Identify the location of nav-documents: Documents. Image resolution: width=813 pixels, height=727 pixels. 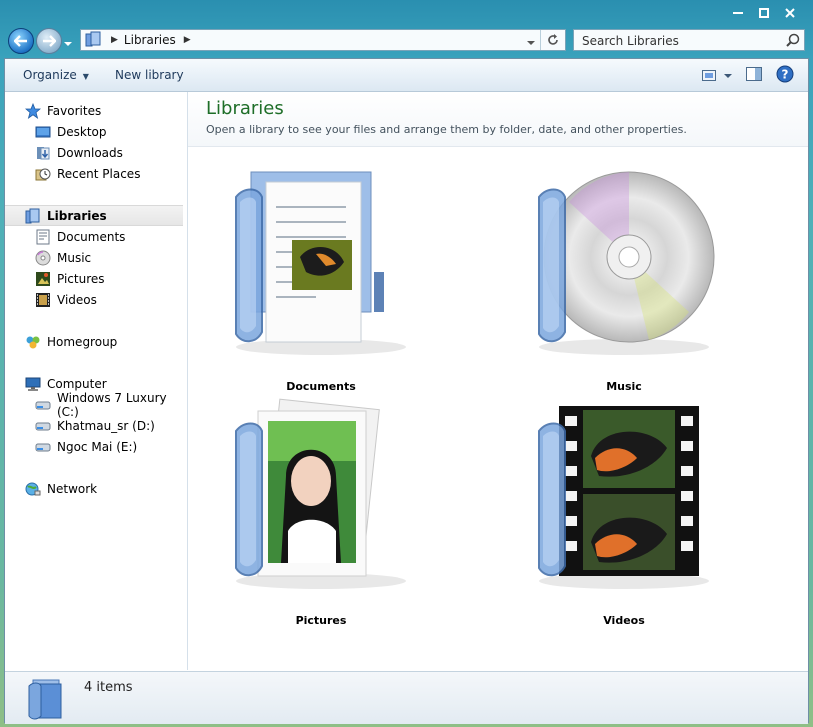
(96, 236).